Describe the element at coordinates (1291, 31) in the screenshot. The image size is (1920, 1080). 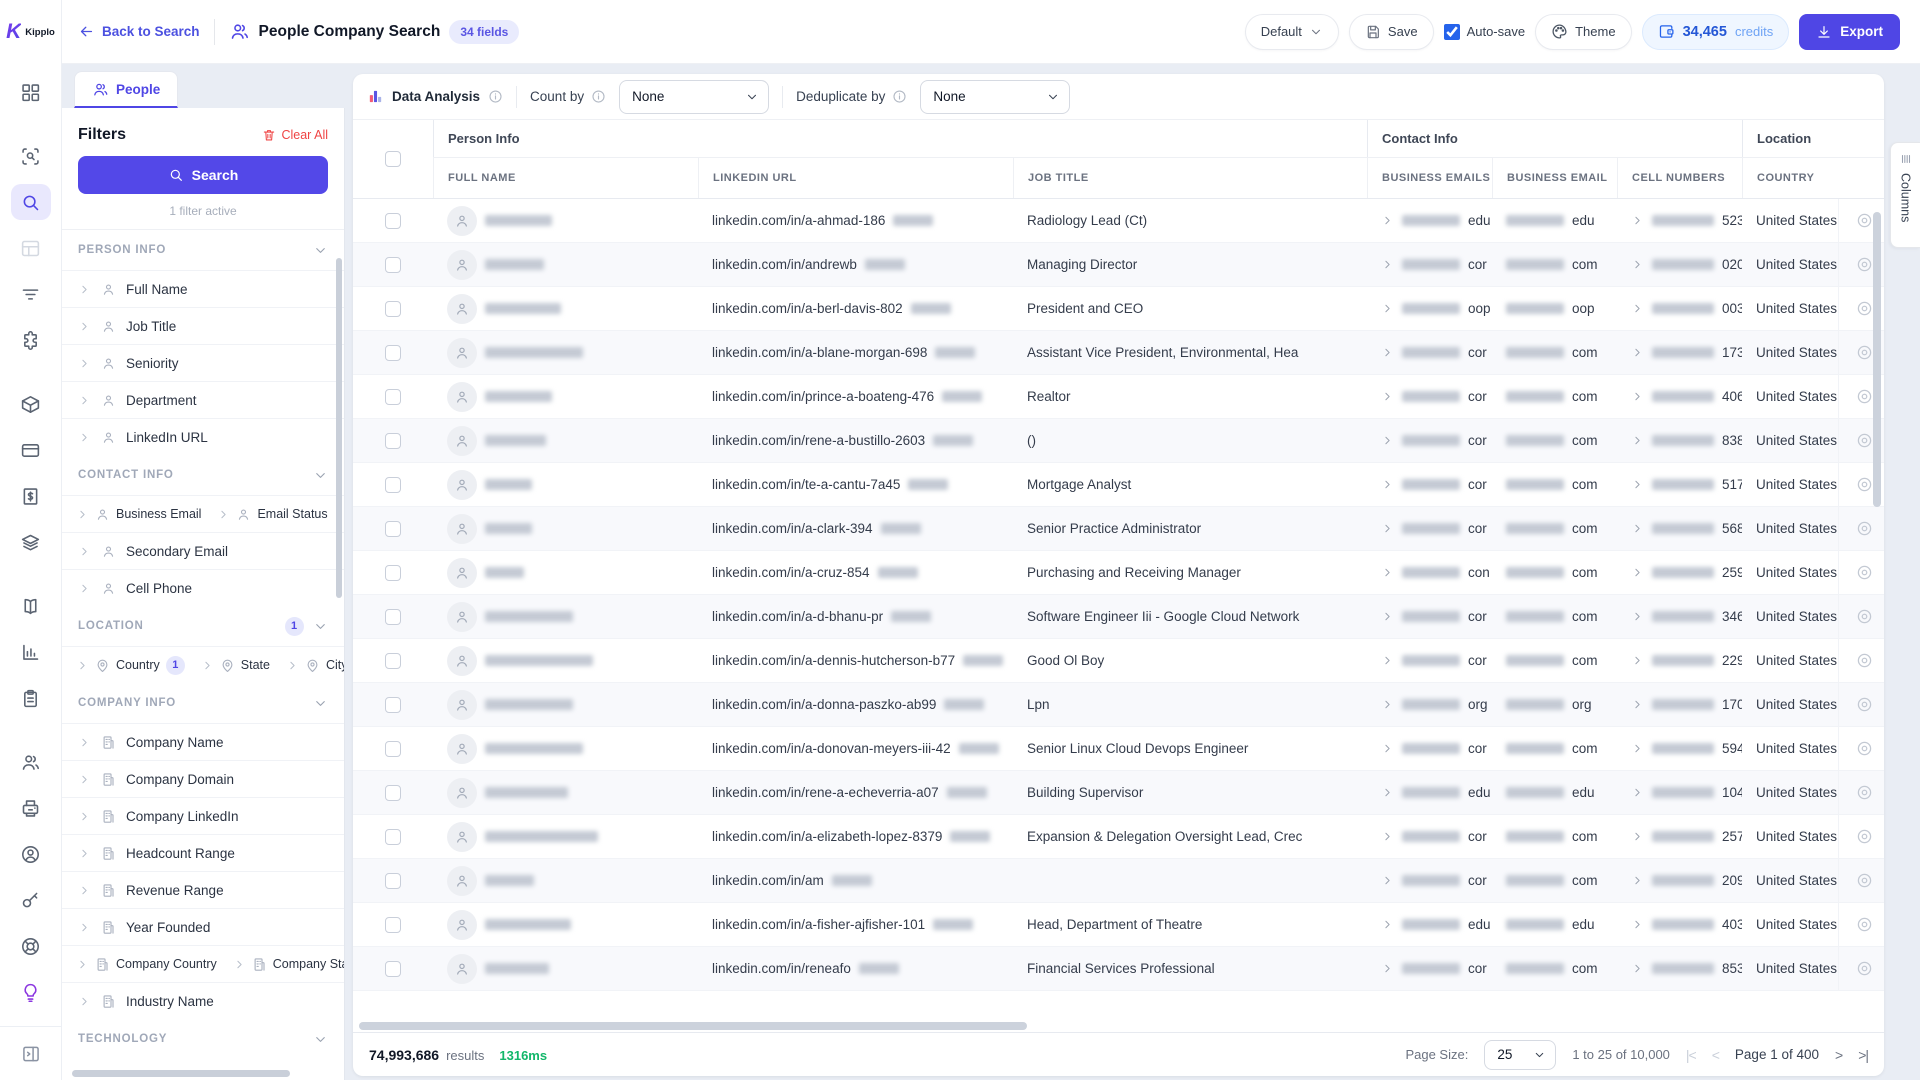
I see `view-selector-dropdown: Default` at that location.